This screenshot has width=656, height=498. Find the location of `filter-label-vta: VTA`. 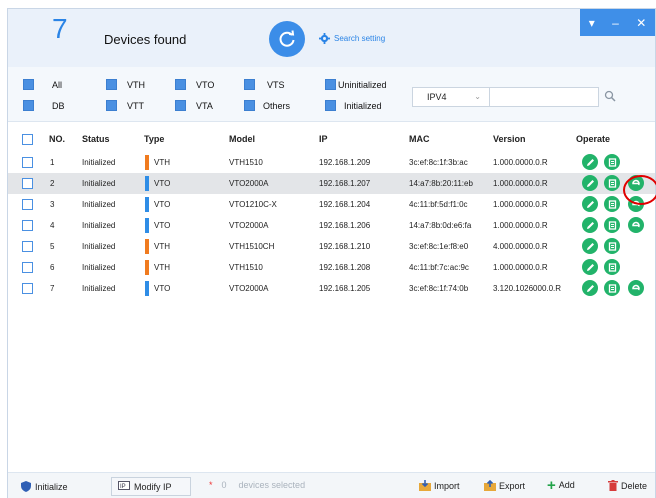

filter-label-vta: VTA is located at coordinates (204, 106).